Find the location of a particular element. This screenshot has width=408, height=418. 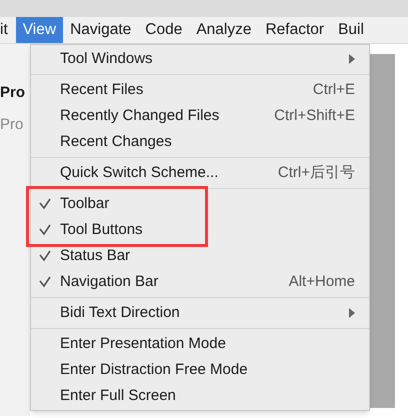

menu-entry: Status Bar is located at coordinates (200, 256).